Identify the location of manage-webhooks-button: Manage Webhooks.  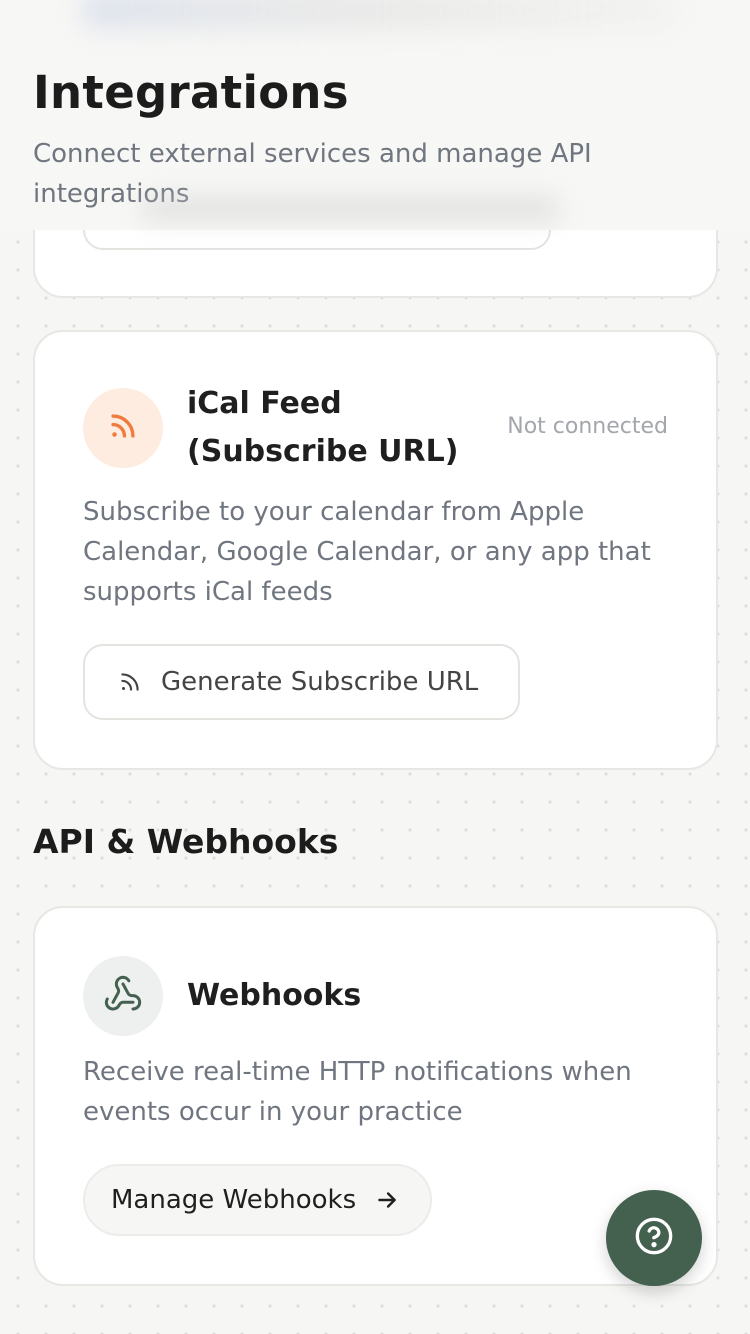
(257, 1200).